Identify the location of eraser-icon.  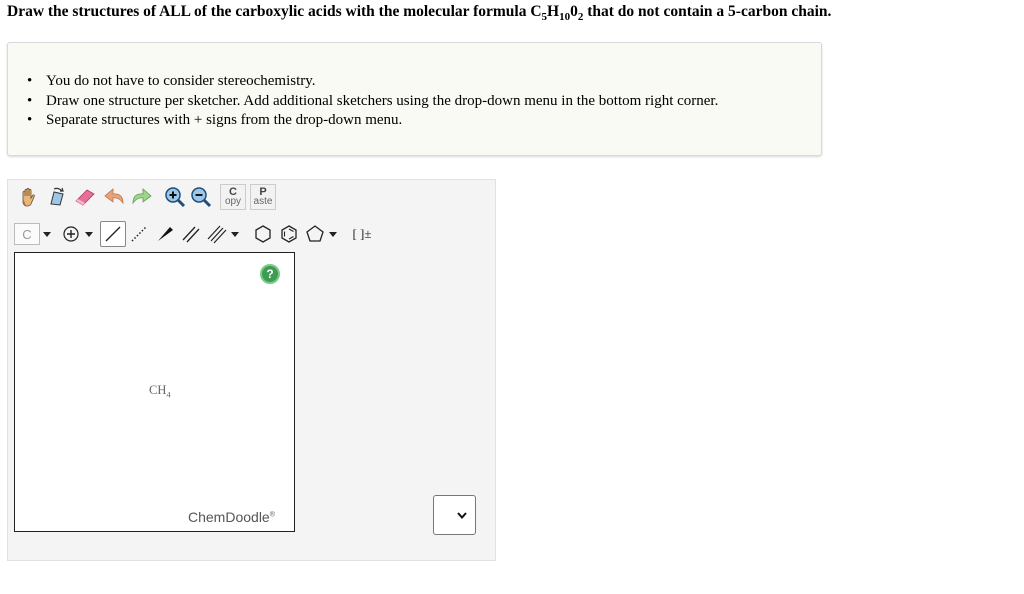
(85, 197).